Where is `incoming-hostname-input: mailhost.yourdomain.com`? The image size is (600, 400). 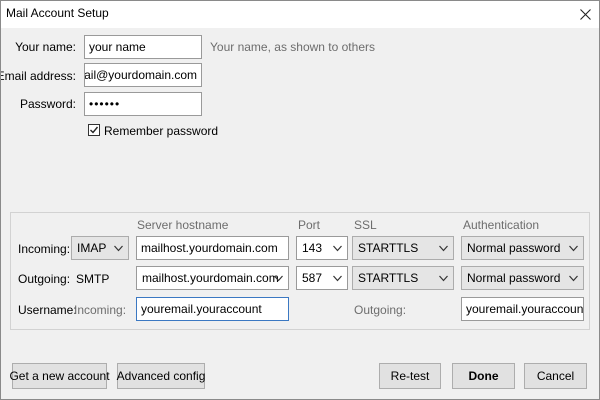 incoming-hostname-input: mailhost.yourdomain.com is located at coordinates (212, 248).